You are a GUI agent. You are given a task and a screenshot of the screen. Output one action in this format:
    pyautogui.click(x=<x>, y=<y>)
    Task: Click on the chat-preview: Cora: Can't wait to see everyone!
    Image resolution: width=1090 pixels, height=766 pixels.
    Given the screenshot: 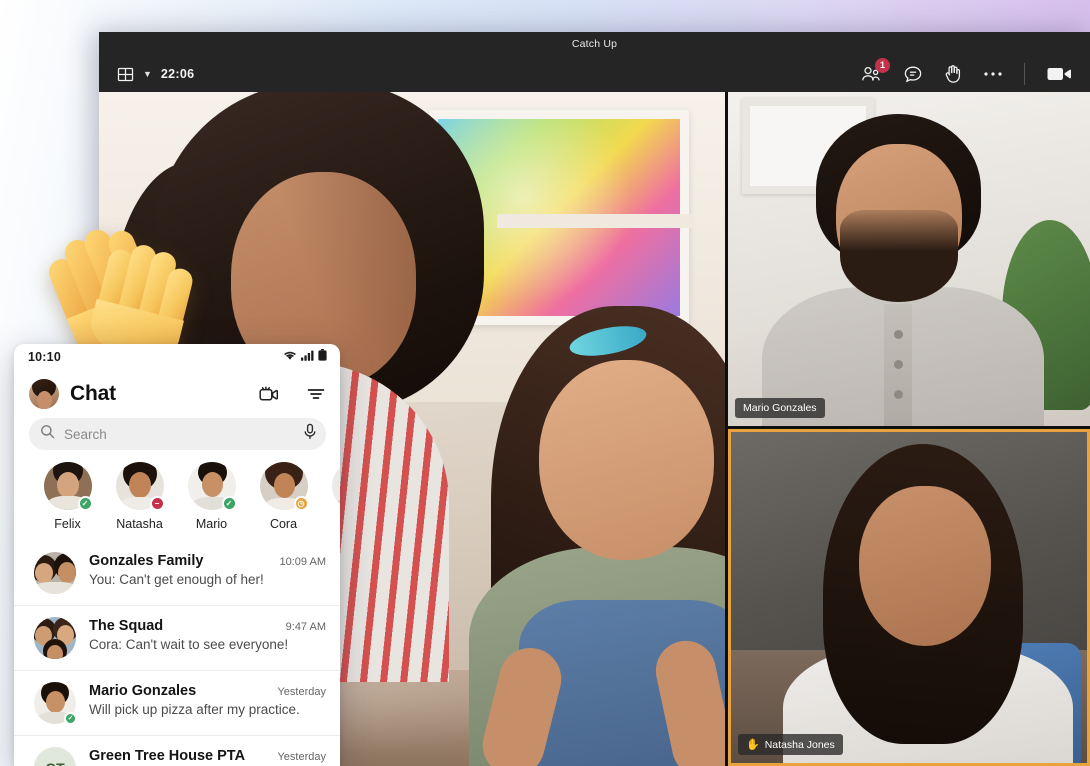 What is the action you would take?
    pyautogui.click(x=189, y=644)
    